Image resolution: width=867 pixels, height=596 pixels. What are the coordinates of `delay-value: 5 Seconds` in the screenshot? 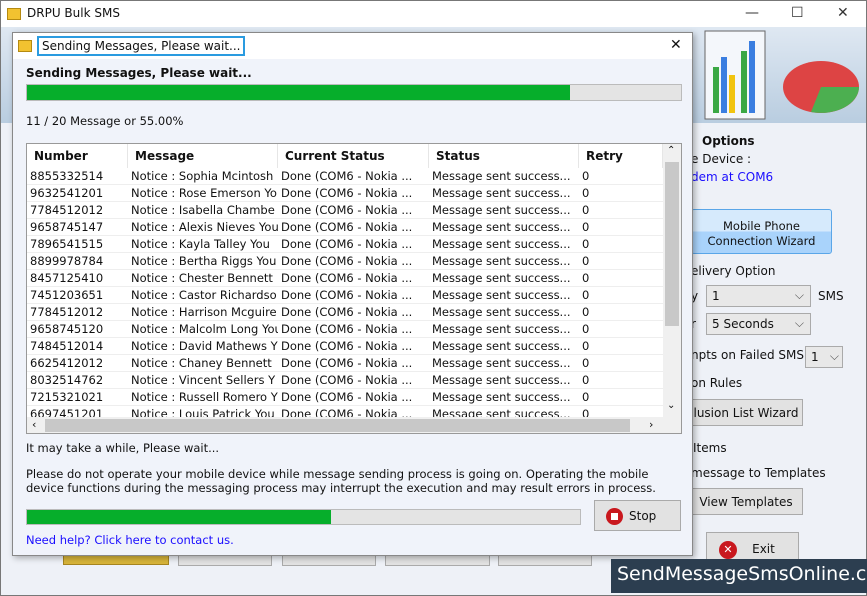 It's located at (743, 324).